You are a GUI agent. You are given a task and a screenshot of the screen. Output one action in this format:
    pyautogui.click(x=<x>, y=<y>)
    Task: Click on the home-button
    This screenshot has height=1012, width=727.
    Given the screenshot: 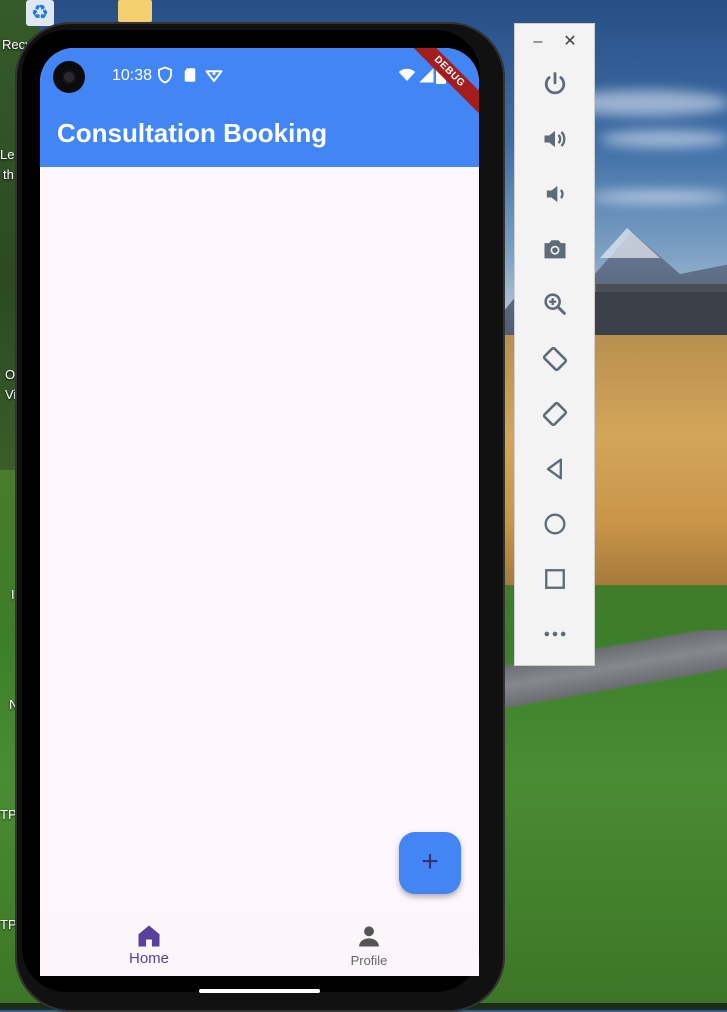 What is the action you would take?
    pyautogui.click(x=555, y=524)
    